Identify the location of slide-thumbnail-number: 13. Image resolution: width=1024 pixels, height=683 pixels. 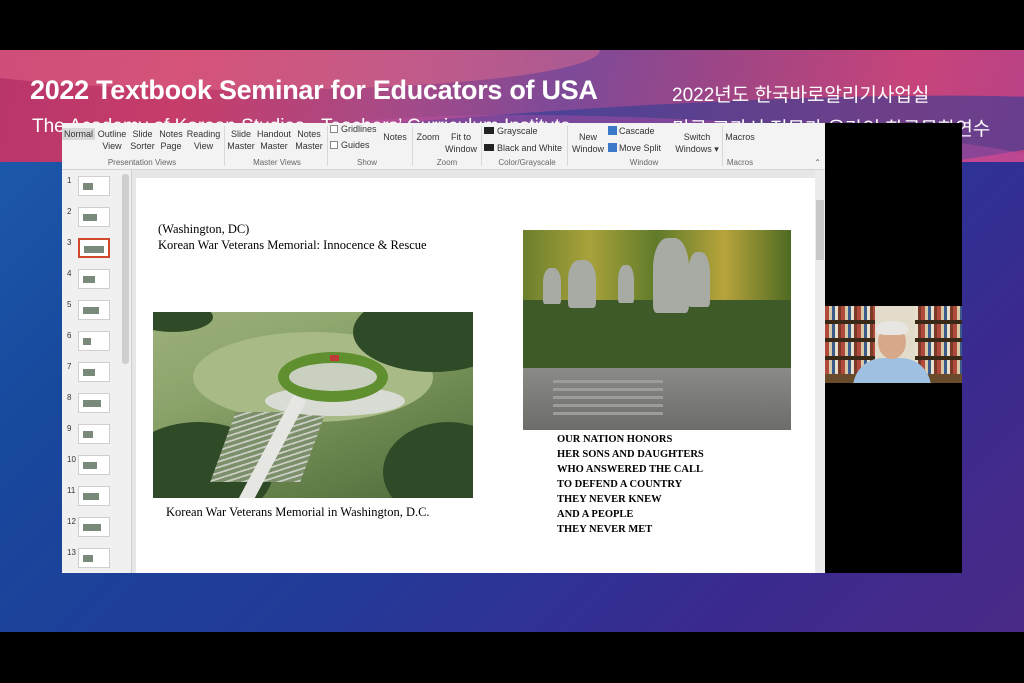
(71, 552).